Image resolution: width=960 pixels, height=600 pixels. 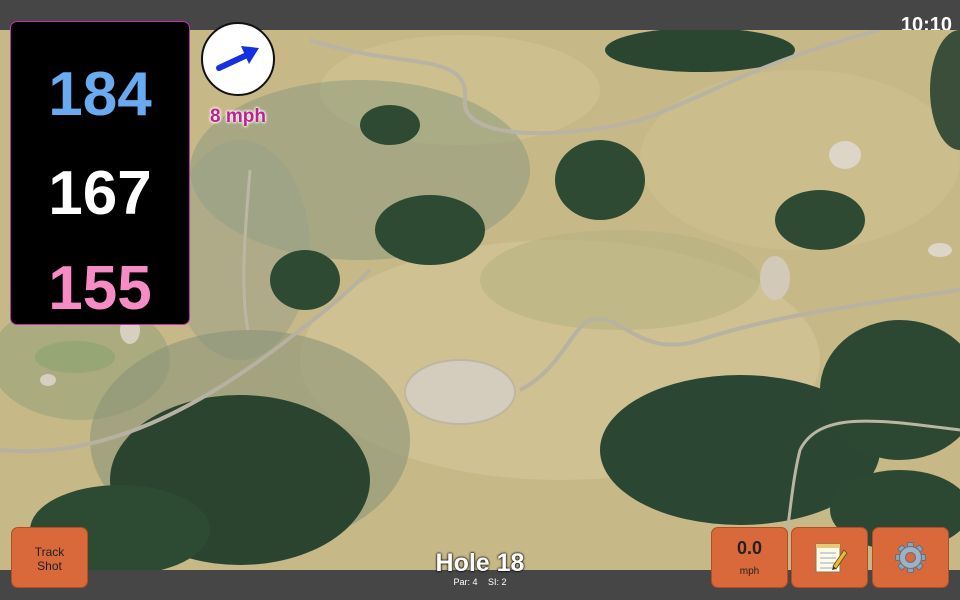 I want to click on distance-panel: 184 167 155, so click(x=100, y=173).